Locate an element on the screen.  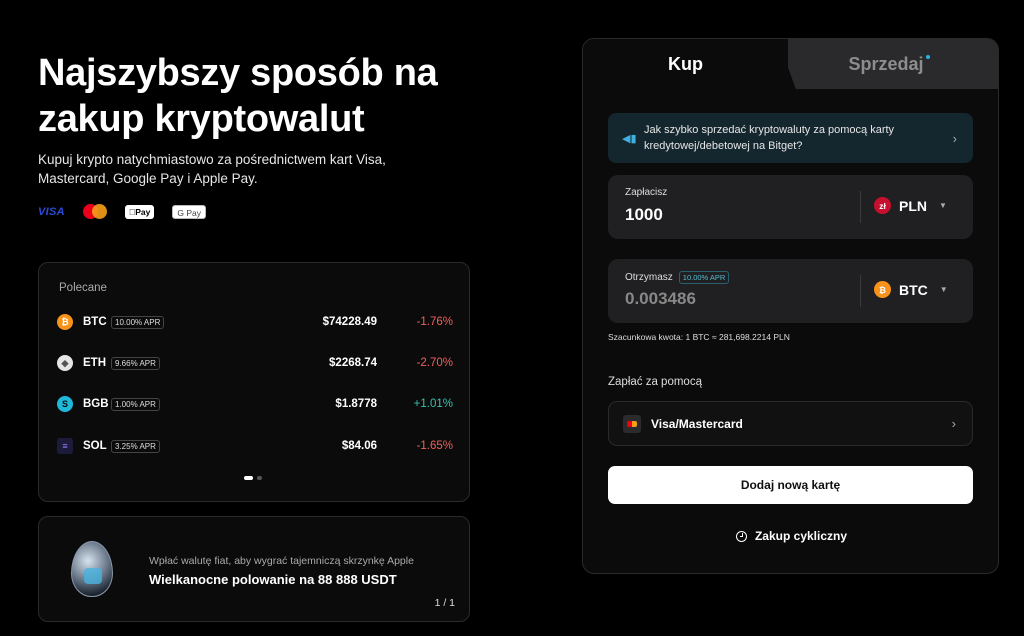
coin-price: $1.8778 is located at coordinates (356, 404).